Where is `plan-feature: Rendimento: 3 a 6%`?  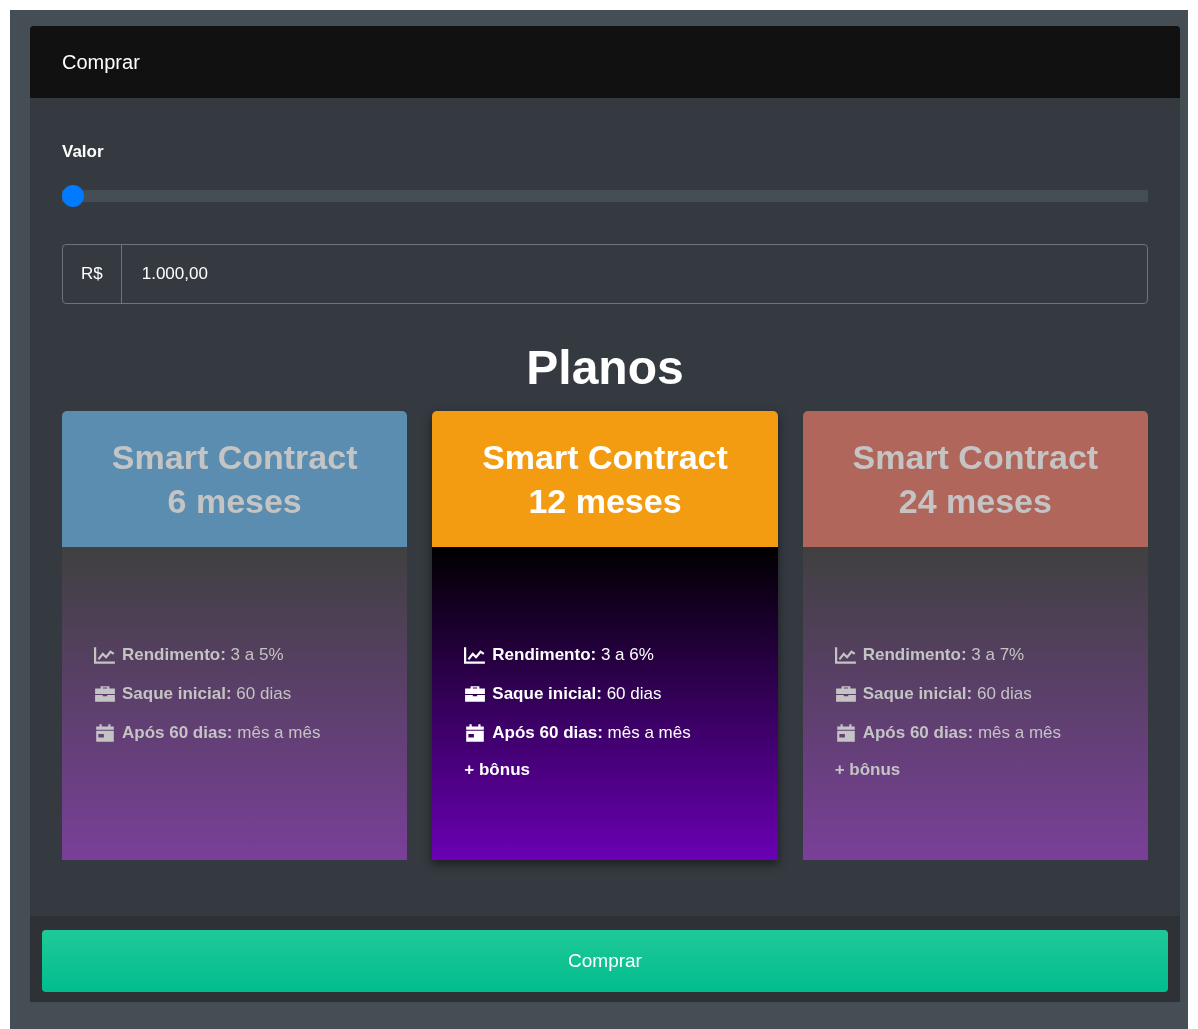
plan-feature: Rendimento: 3 a 6% is located at coordinates (573, 654).